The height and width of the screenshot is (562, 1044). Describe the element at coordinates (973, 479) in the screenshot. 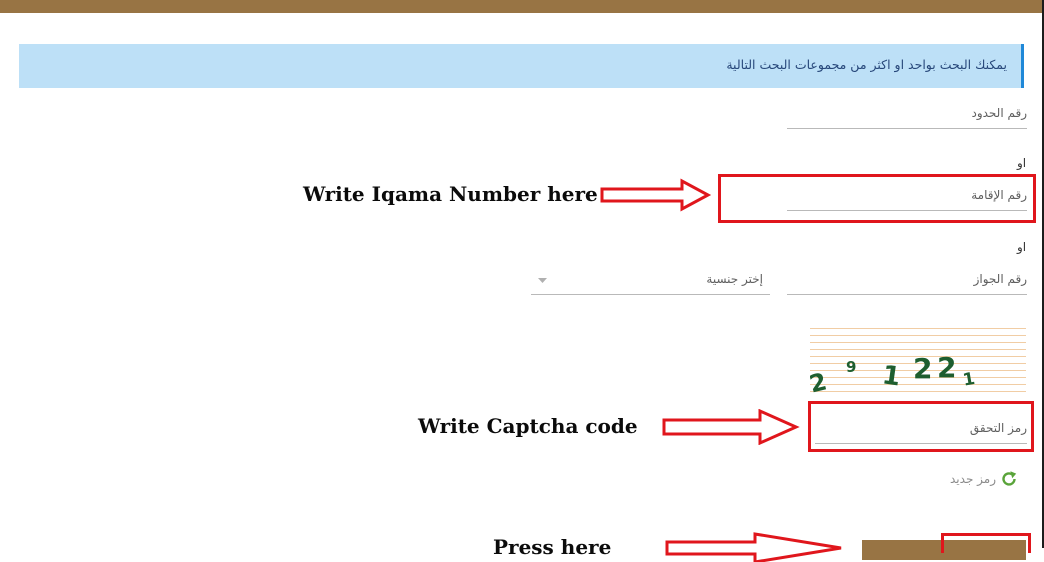

I see `refresh-captcha-label: رمز جديد` at that location.